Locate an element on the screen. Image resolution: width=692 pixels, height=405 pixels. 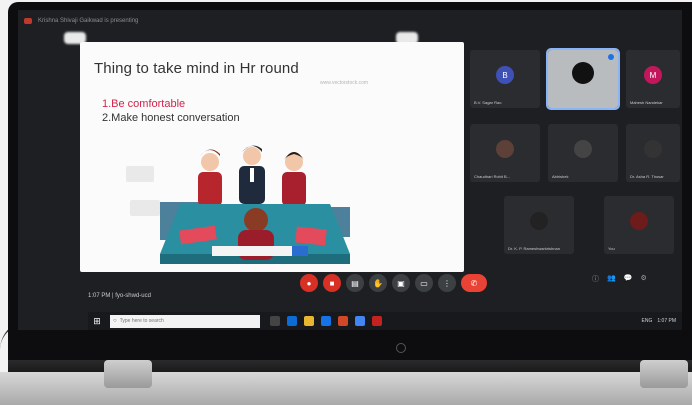
participant-tile: M Mahesh Nandekar is located at coordinates (653, 79).